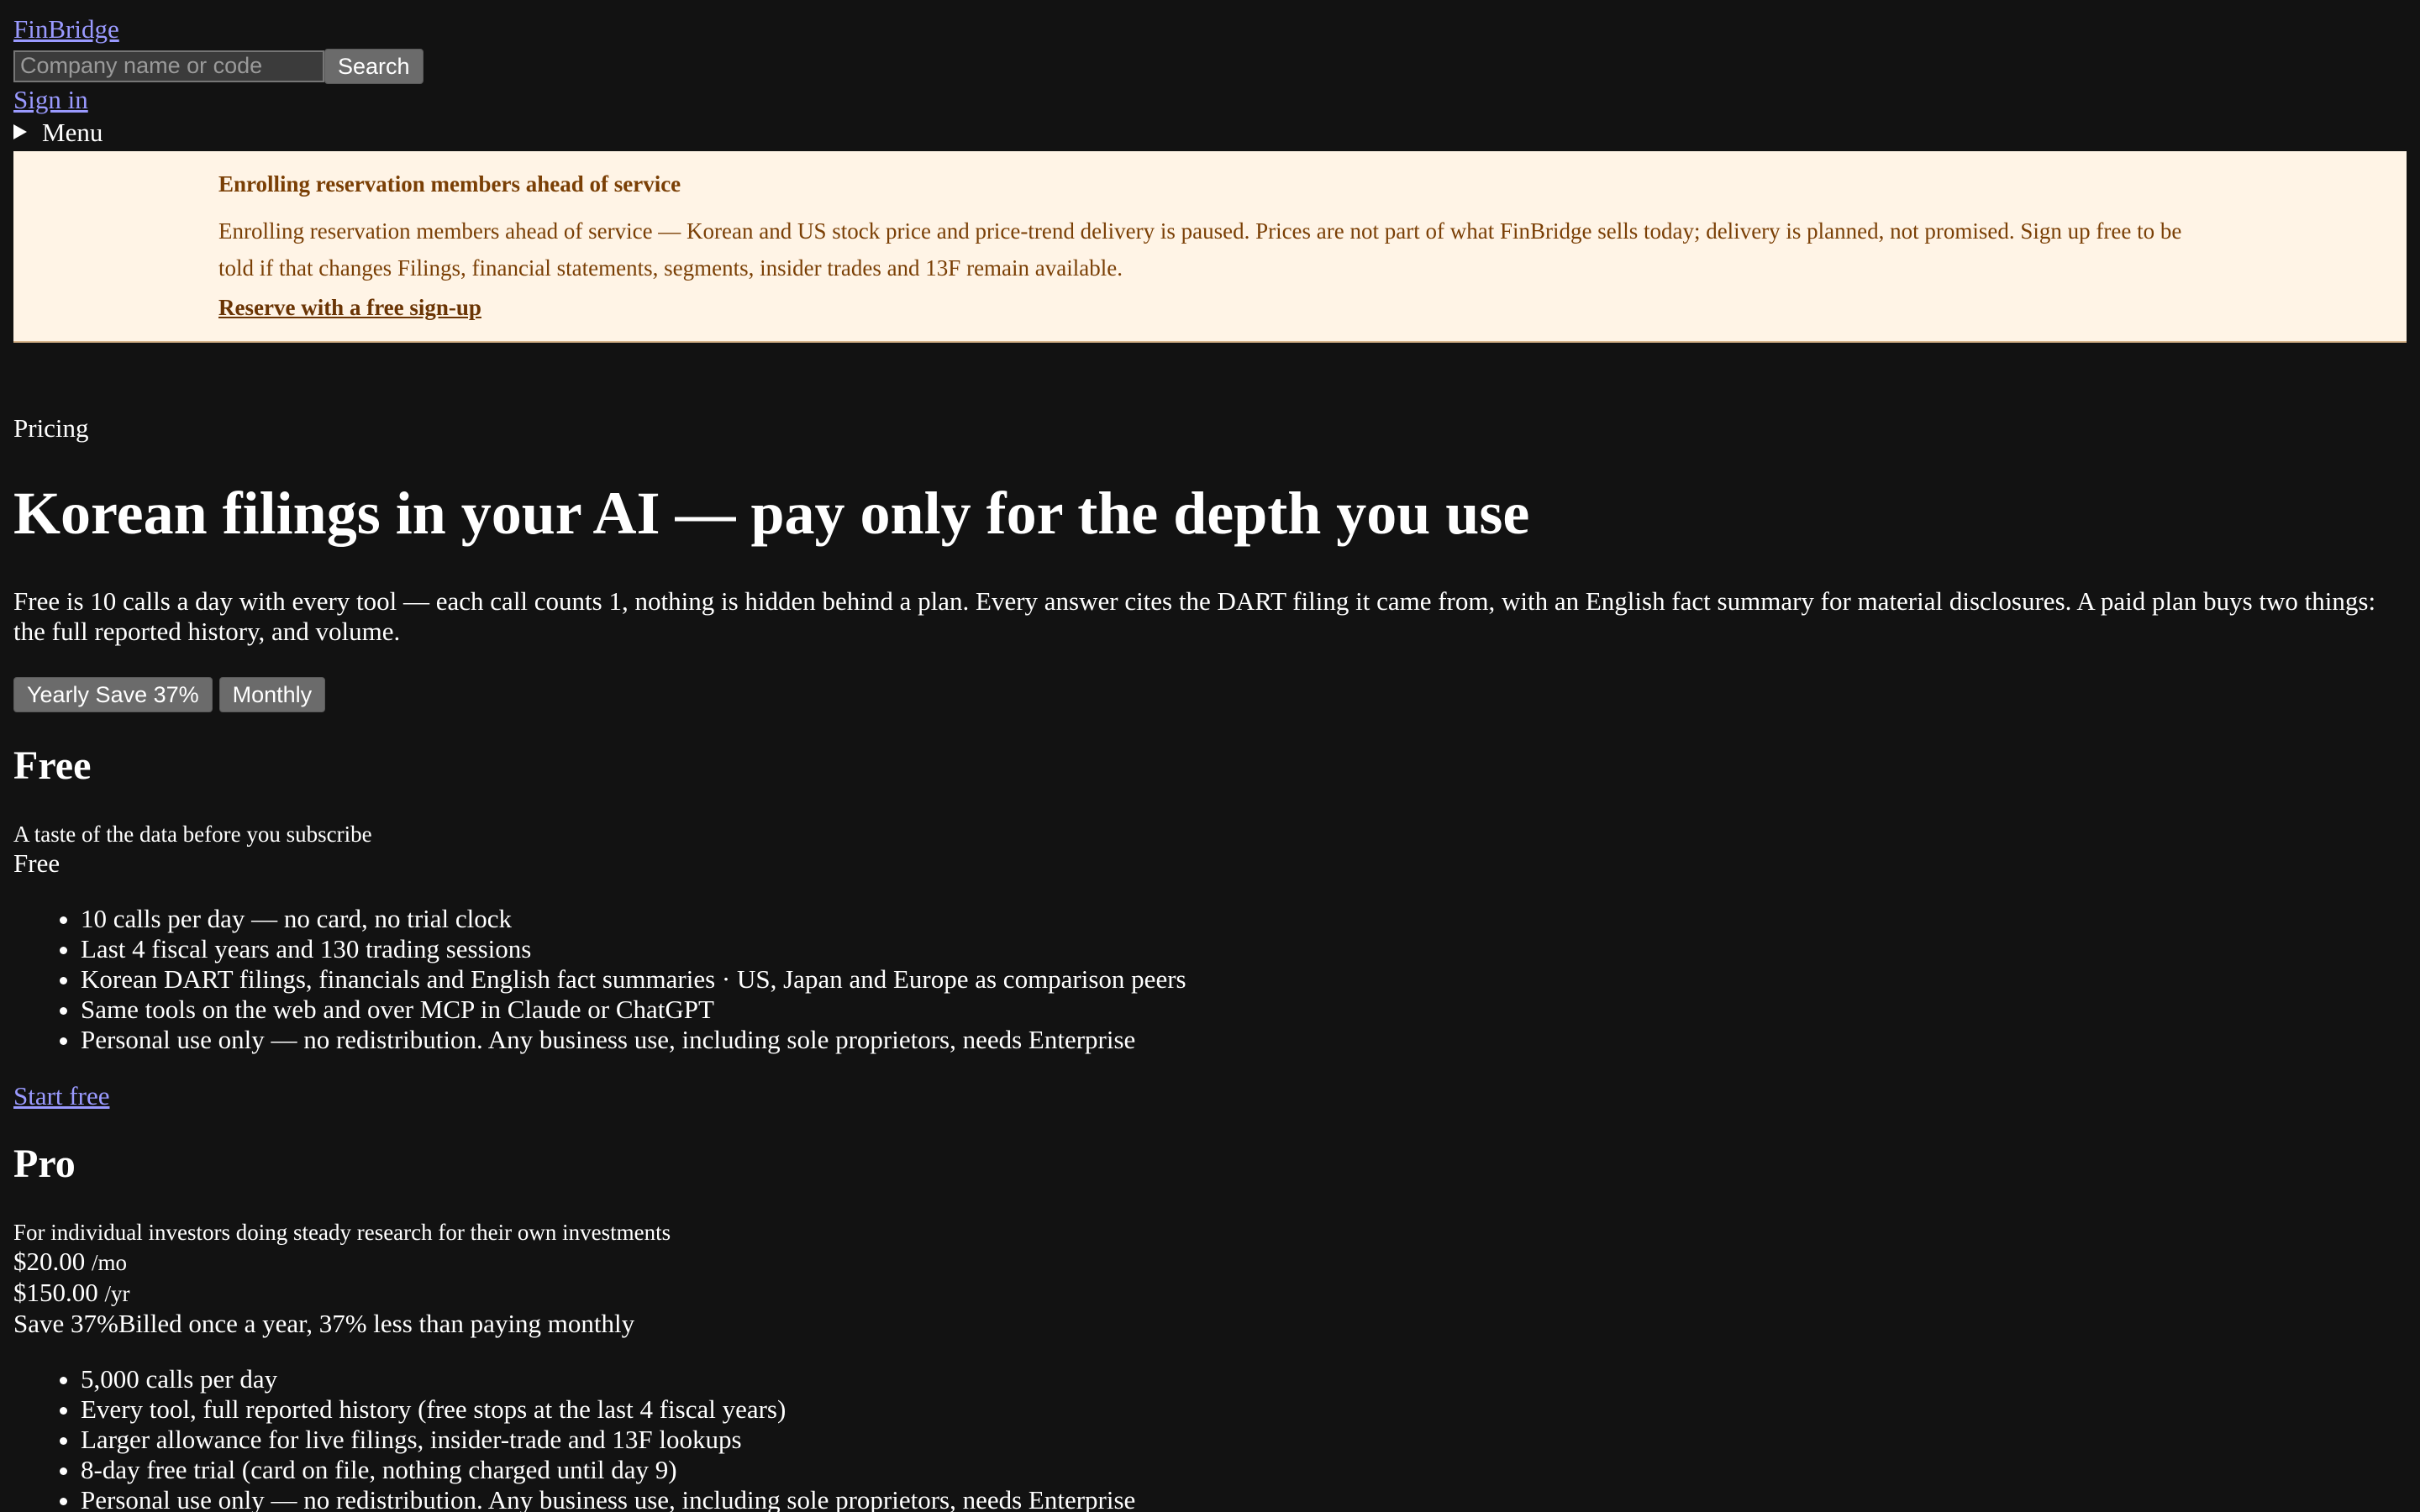  What do you see at coordinates (55, 1292) in the screenshot?
I see `yearly-price-amount: $150.00` at bounding box center [55, 1292].